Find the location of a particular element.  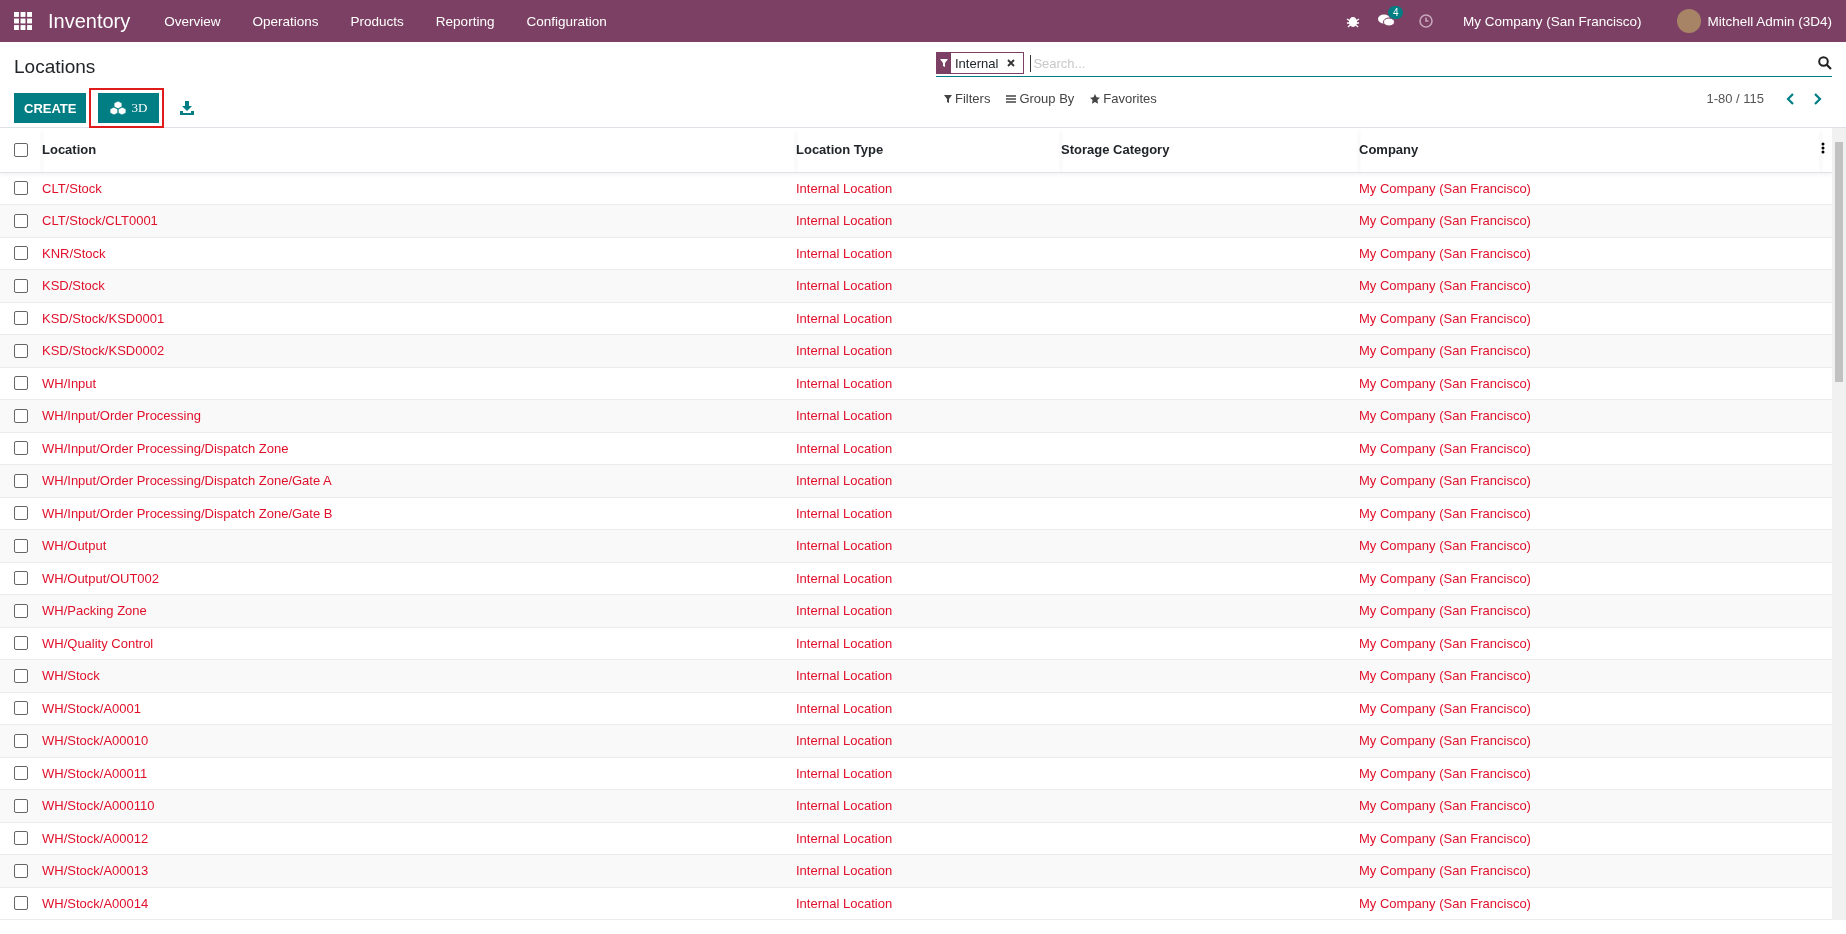

group-by-button: Group By is located at coordinates (1040, 98).